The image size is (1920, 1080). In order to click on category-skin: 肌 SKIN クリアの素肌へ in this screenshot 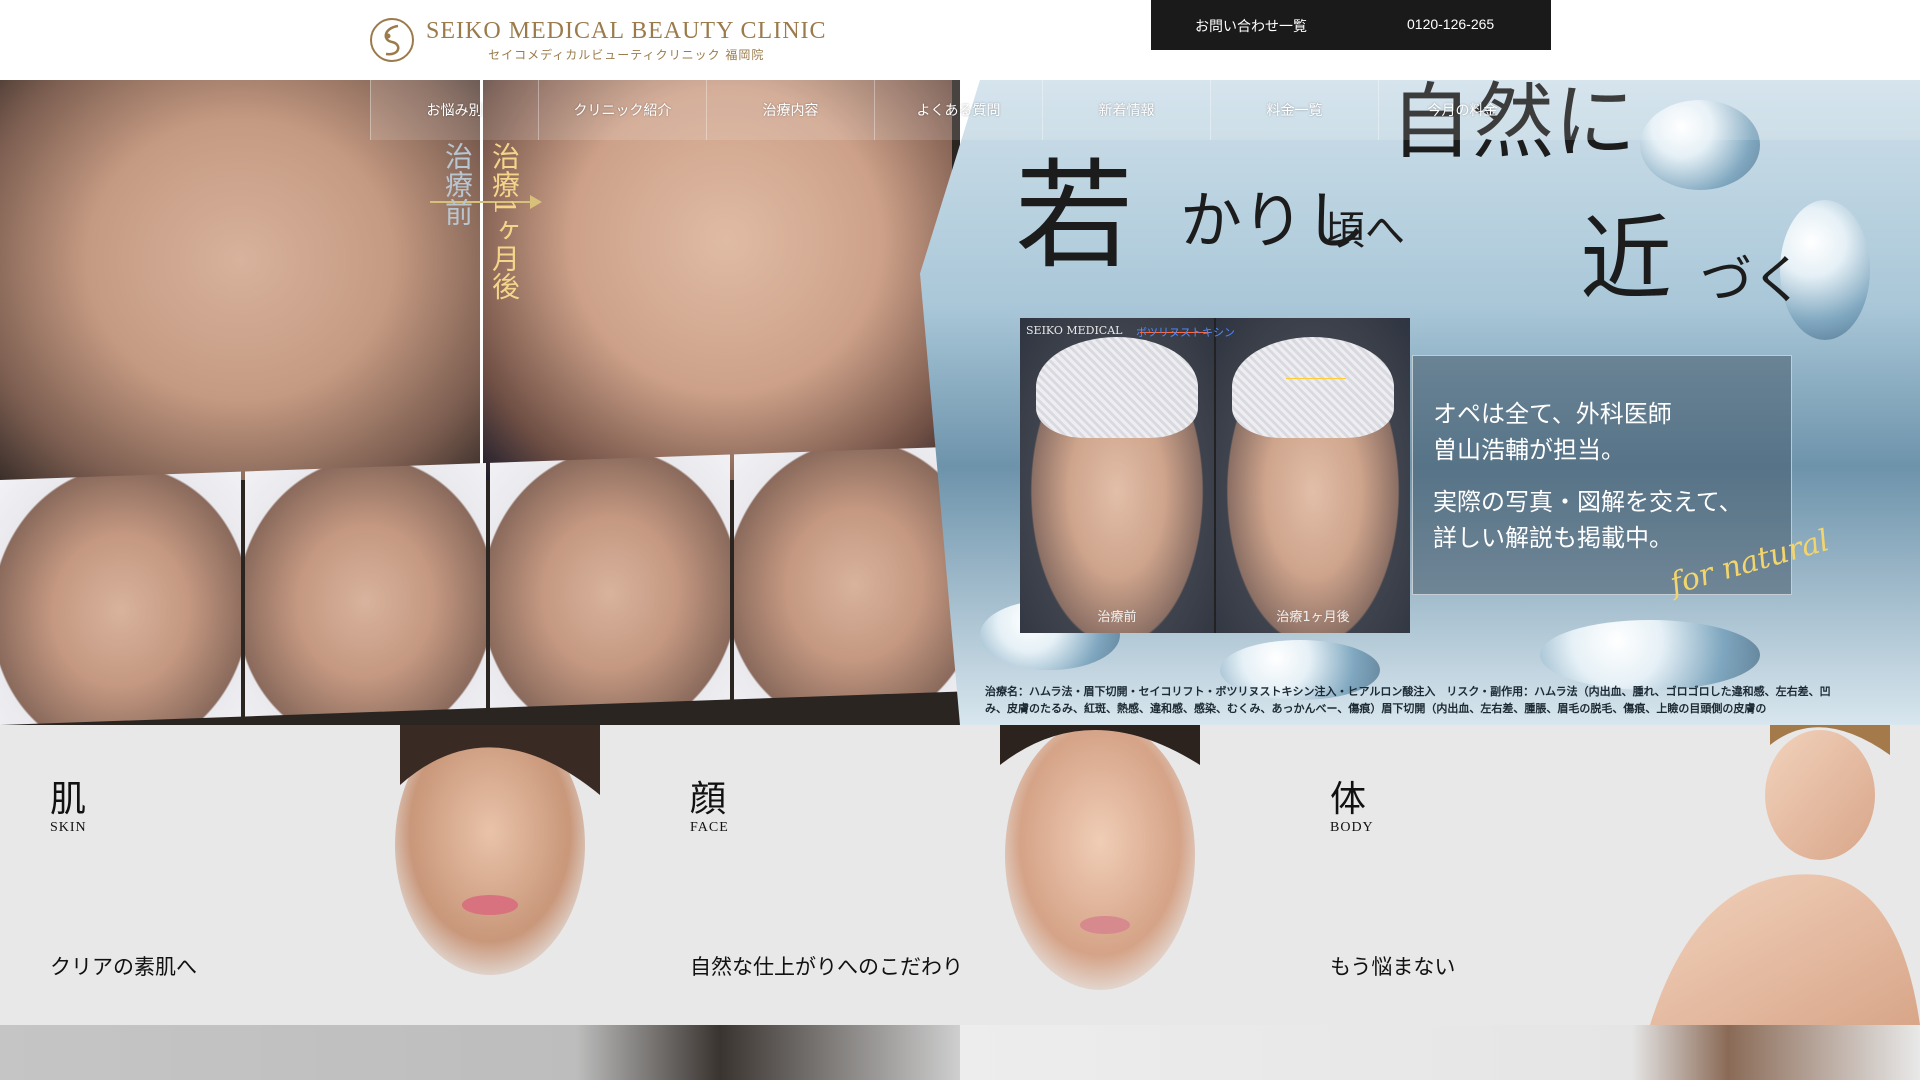, I will do `click(320, 875)`.